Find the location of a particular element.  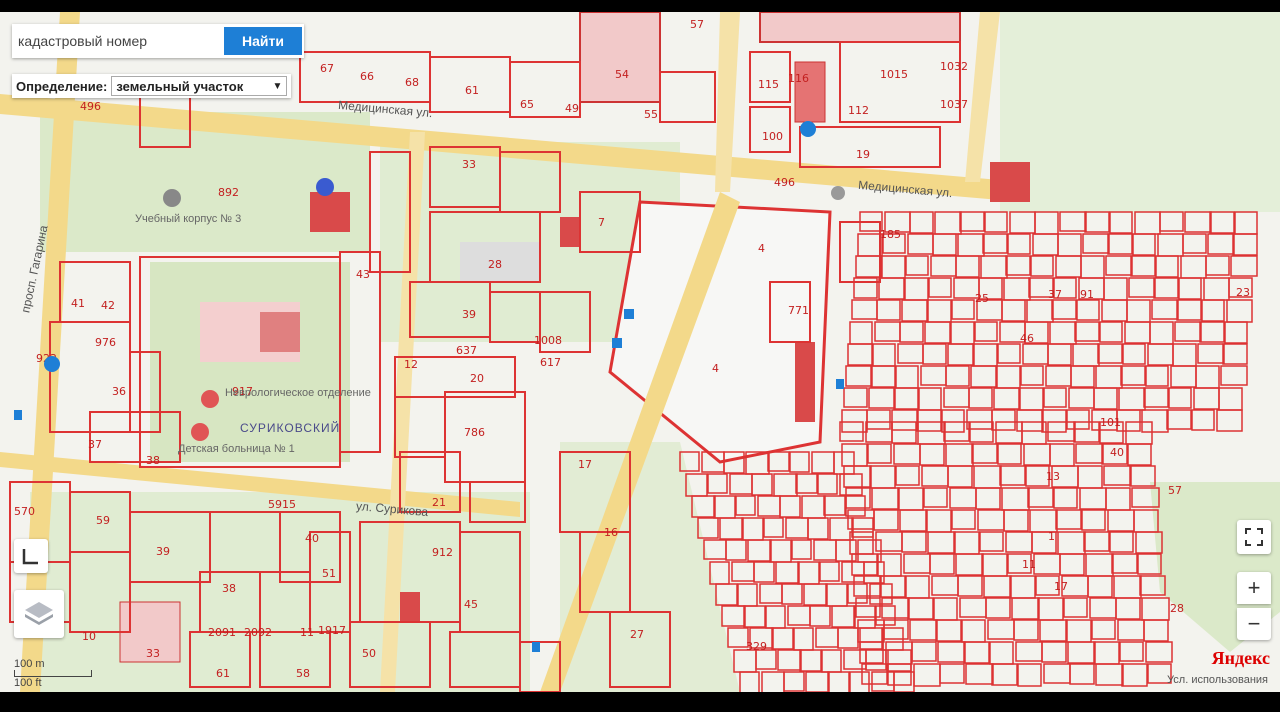

parcel-number-label: 55 is located at coordinates (651, 114).